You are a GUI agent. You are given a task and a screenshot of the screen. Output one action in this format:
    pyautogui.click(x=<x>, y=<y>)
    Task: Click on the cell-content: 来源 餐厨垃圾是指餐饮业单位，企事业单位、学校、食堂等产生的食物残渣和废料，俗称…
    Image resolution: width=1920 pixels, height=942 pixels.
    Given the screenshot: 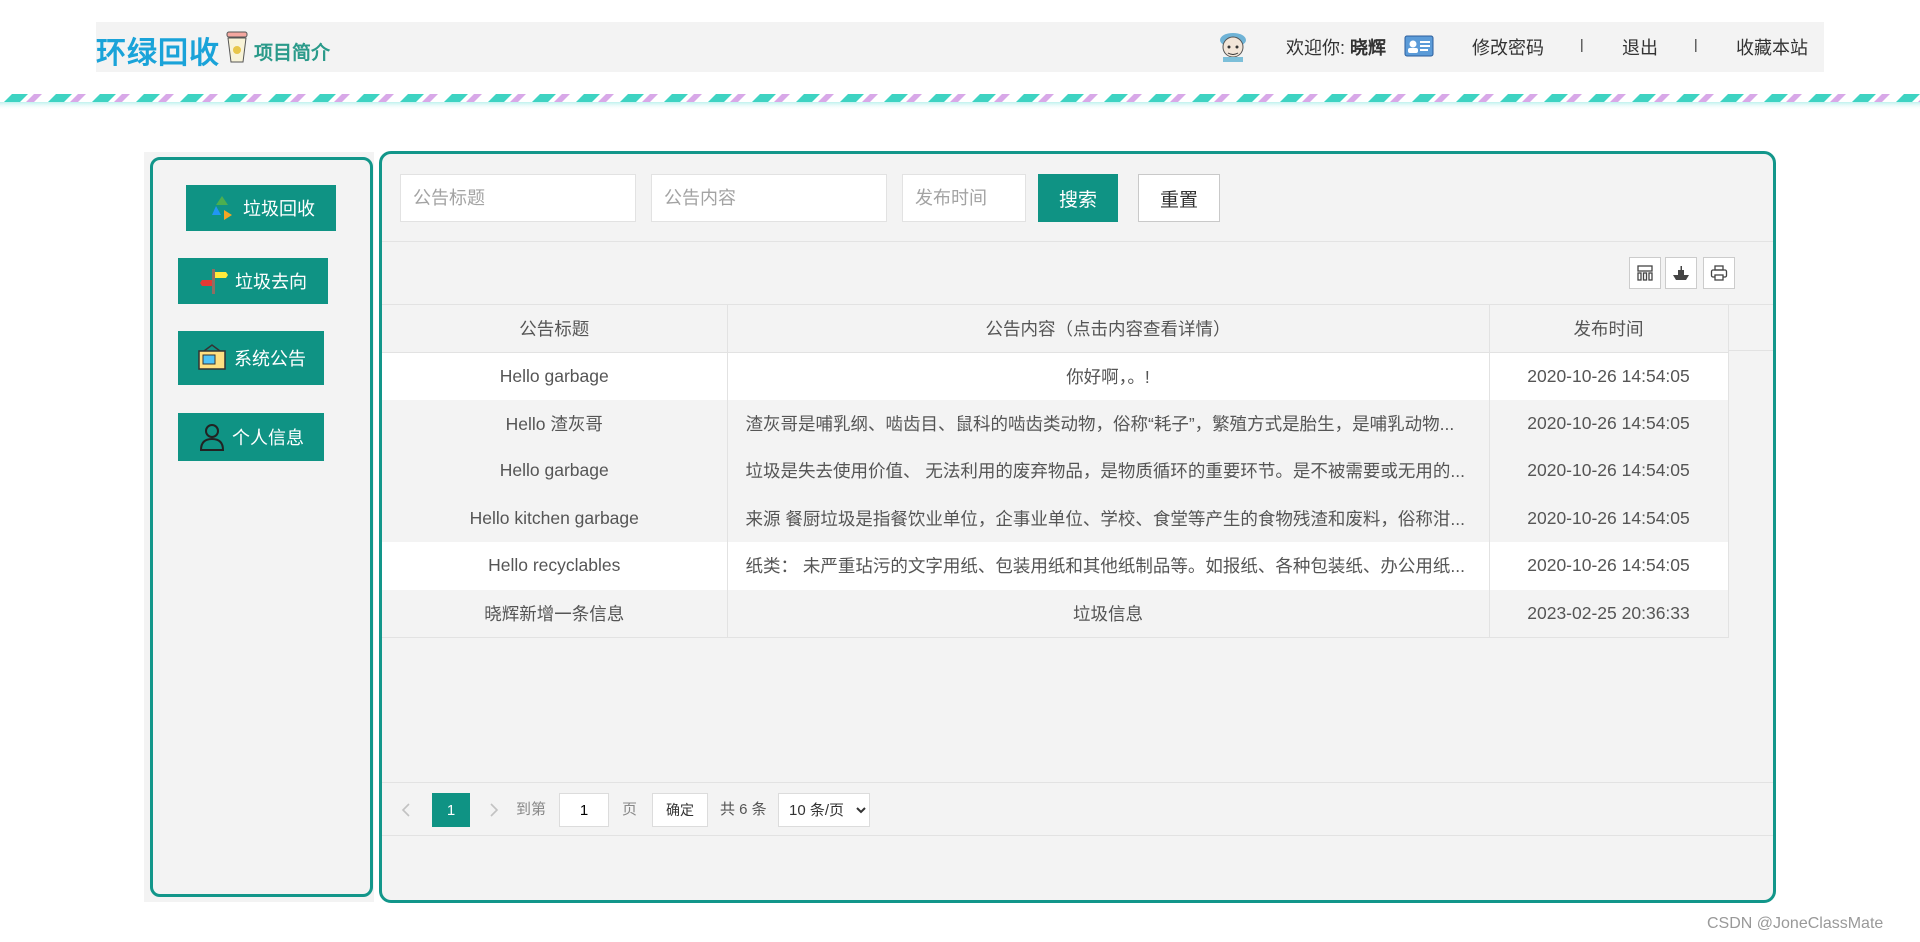 What is the action you would take?
    pyautogui.click(x=1108, y=518)
    